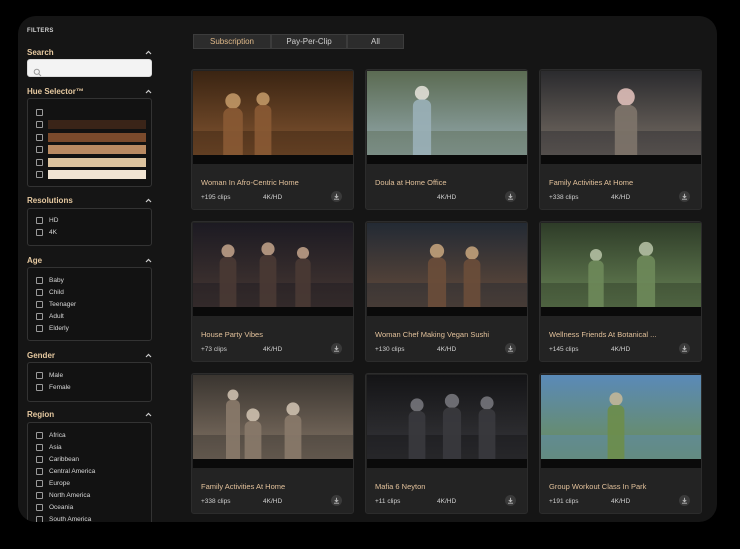  I want to click on region-option-africa: Africa, so click(51, 435).